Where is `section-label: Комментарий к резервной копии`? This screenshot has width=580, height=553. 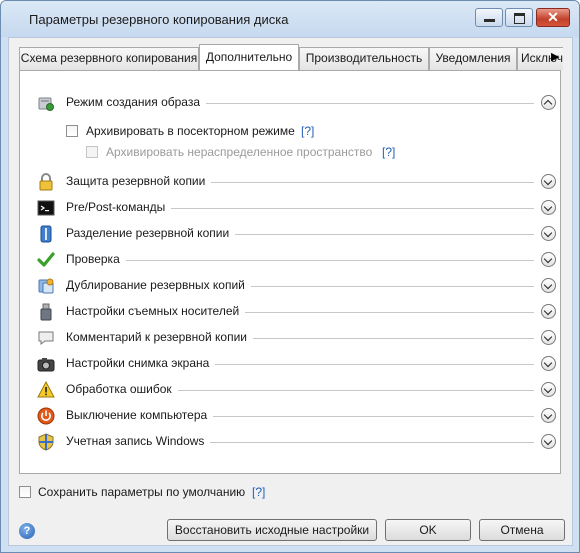 section-label: Комментарий к резервной копии is located at coordinates (159, 337).